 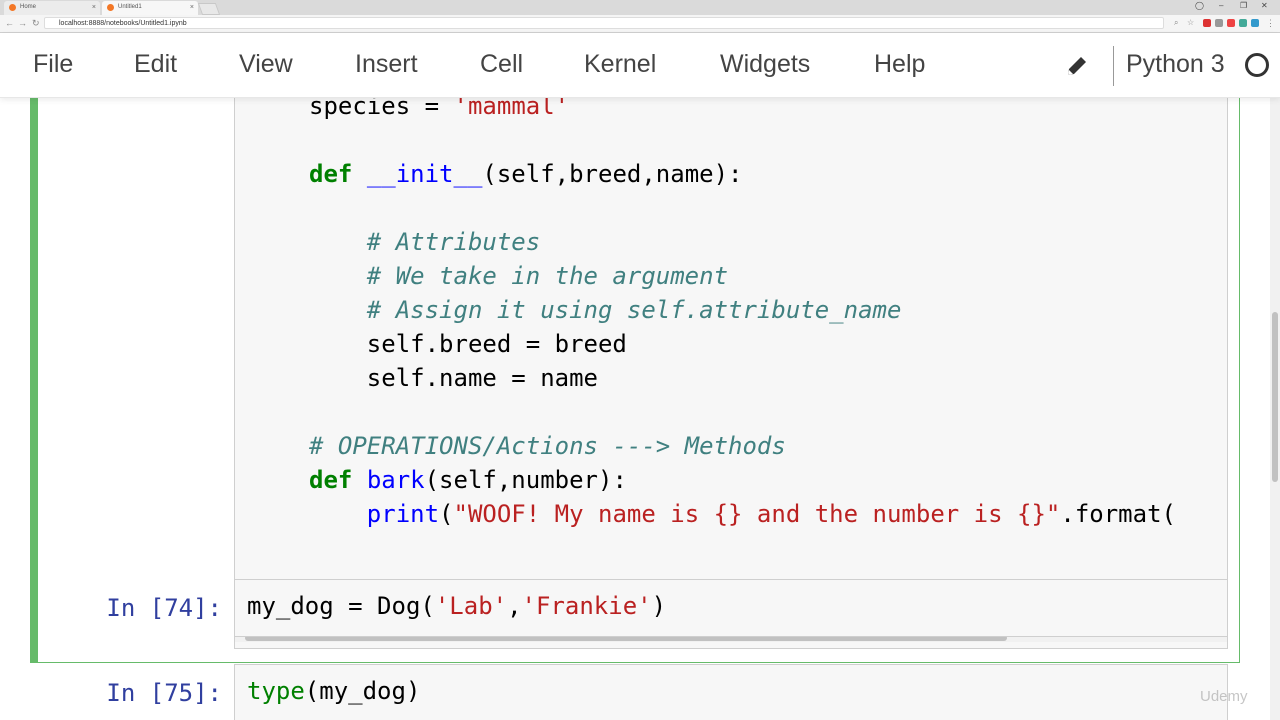 What do you see at coordinates (1257, 65) in the screenshot?
I see `kernel-idle-circle-icon` at bounding box center [1257, 65].